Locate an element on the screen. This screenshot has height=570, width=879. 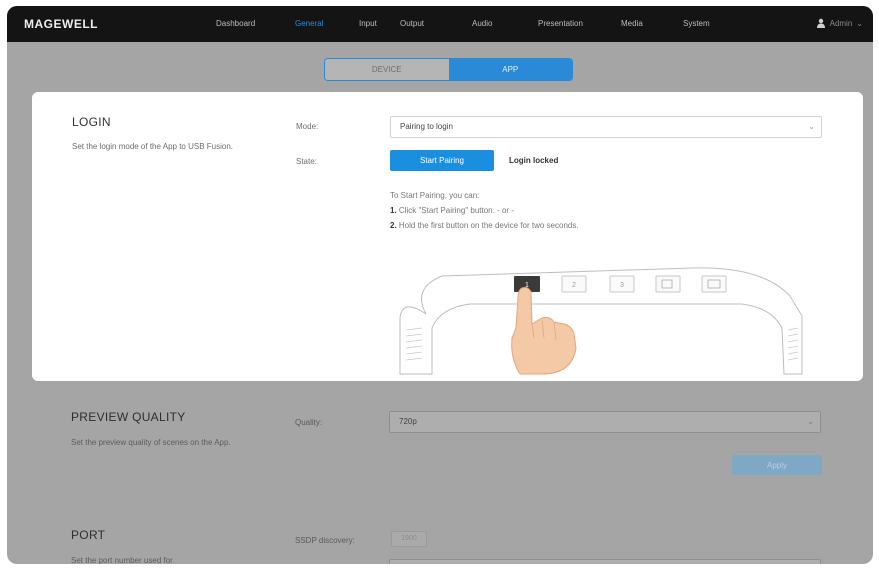
quality-label: Quality: is located at coordinates (309, 422).